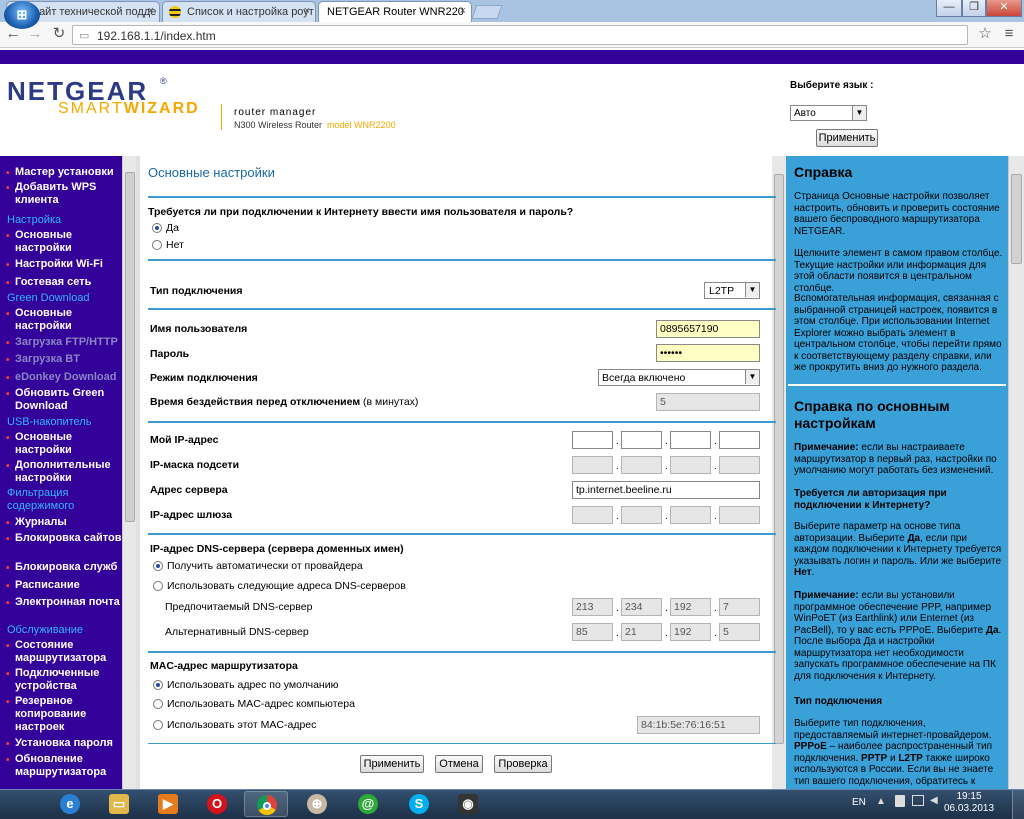 This screenshot has width=1024, height=819. What do you see at coordinates (64, 400) in the screenshot?
I see `sidebar-item: • Обновить Green Download` at bounding box center [64, 400].